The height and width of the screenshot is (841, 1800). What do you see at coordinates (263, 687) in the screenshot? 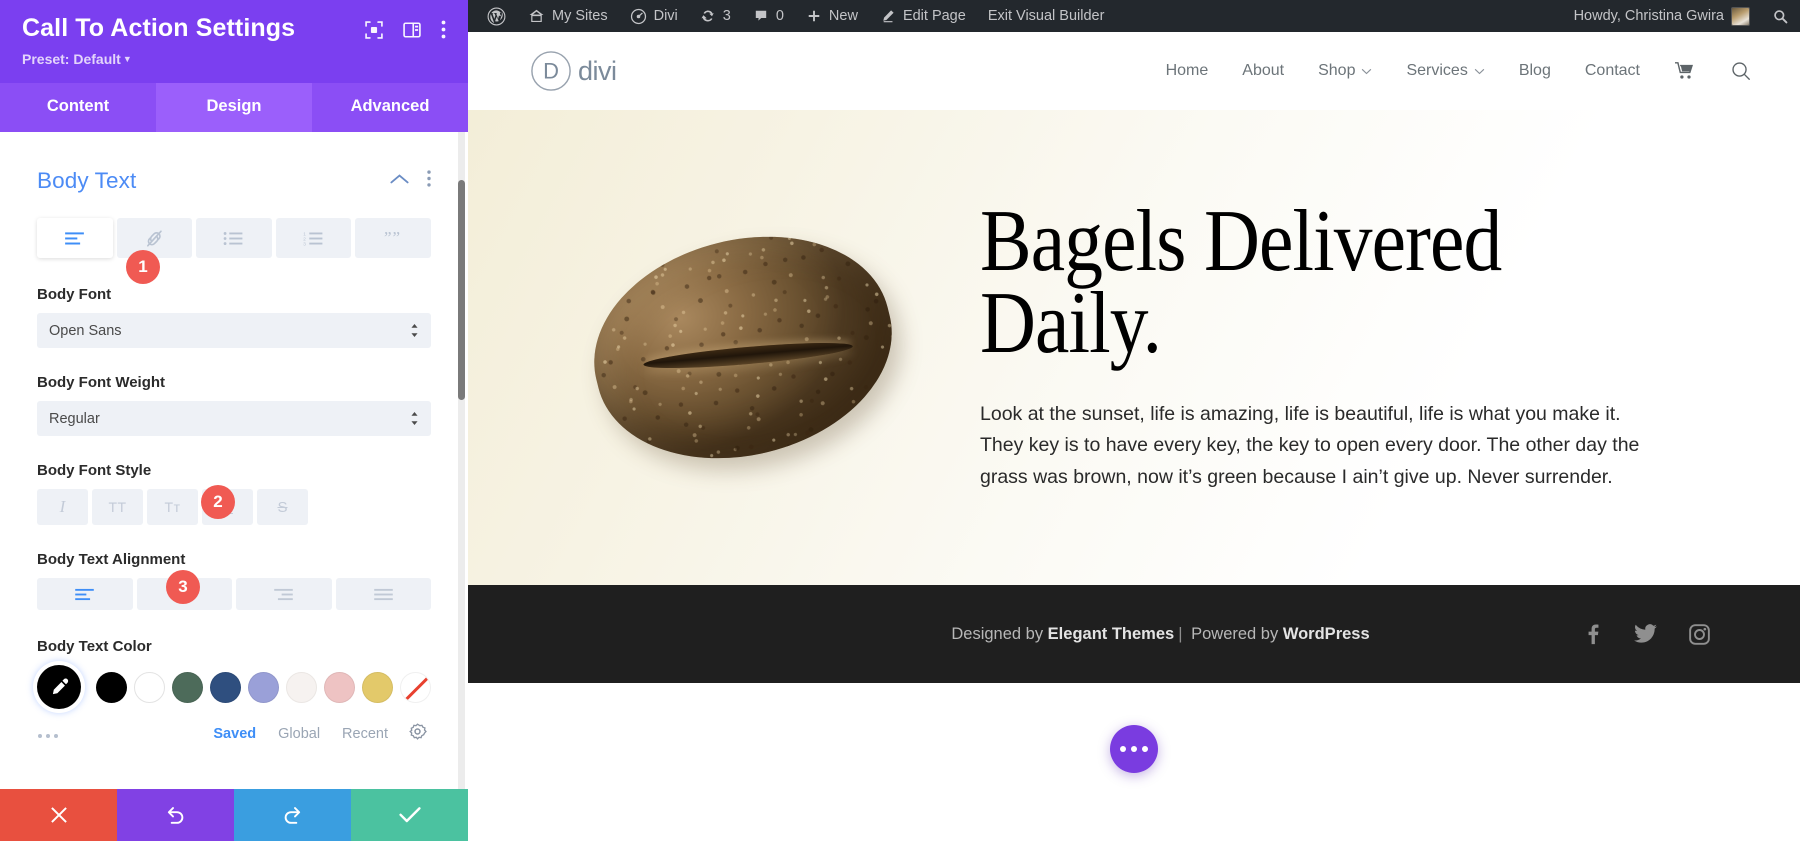
I see `color-swatch-periwinkle` at bounding box center [263, 687].